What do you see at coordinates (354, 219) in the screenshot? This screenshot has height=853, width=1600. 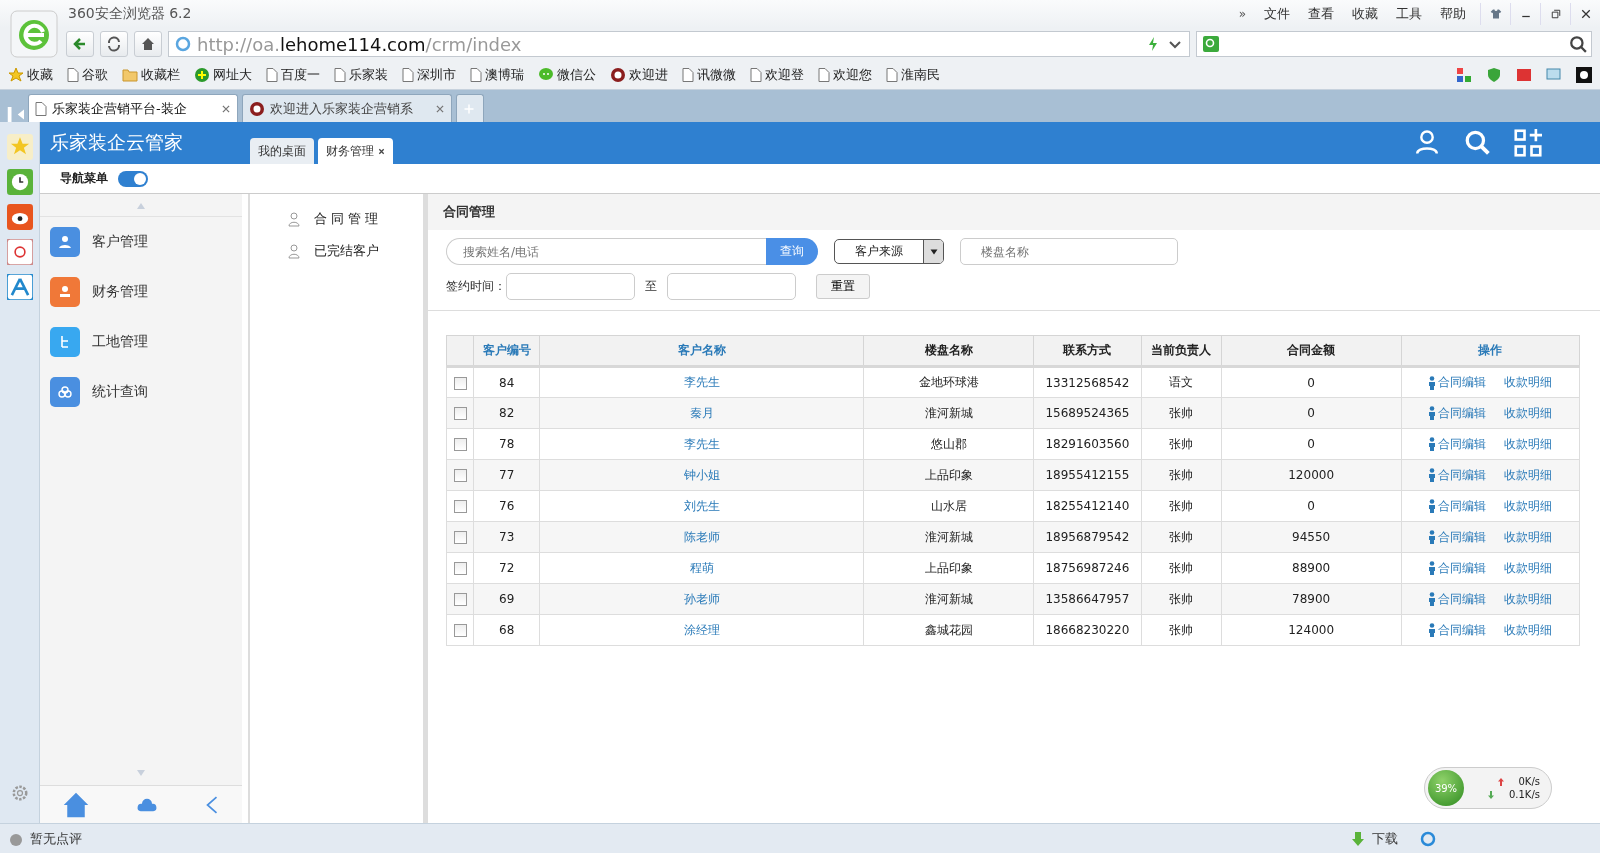 I see `submenu-item: 合 同 管 理` at bounding box center [354, 219].